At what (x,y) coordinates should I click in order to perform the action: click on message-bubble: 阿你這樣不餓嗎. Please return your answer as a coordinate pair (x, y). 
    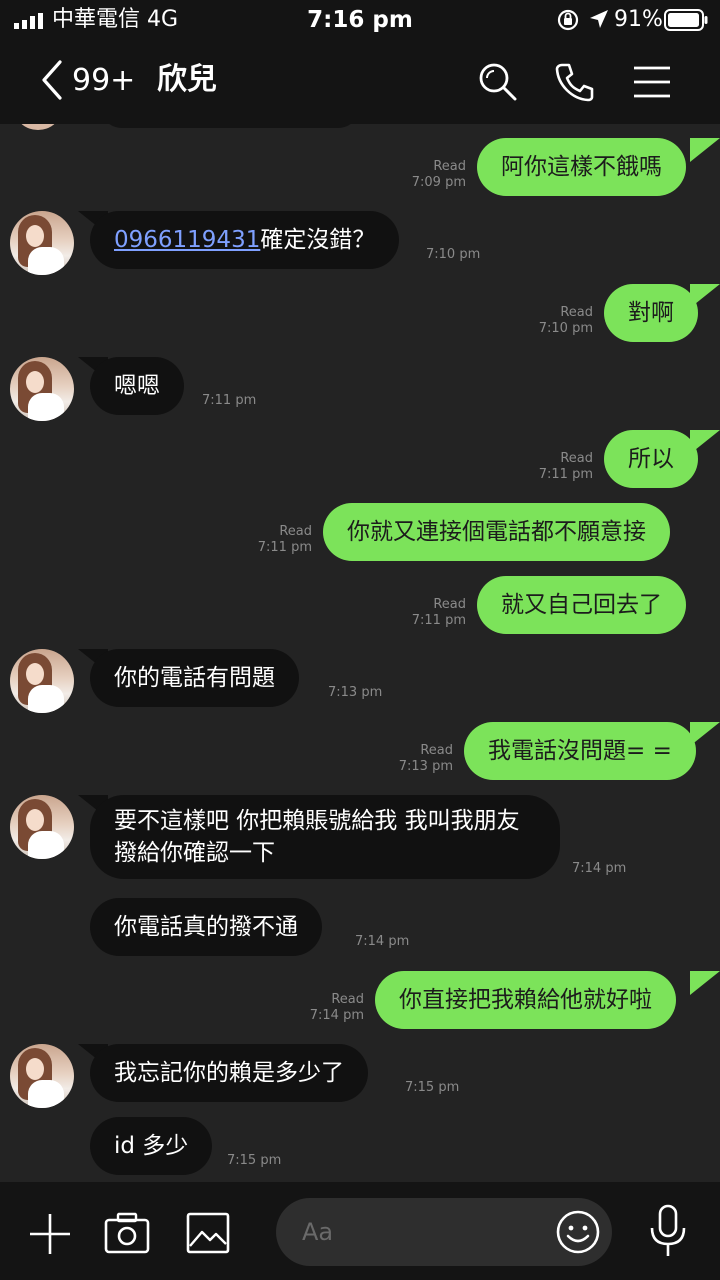
    Looking at the image, I should click on (581, 167).